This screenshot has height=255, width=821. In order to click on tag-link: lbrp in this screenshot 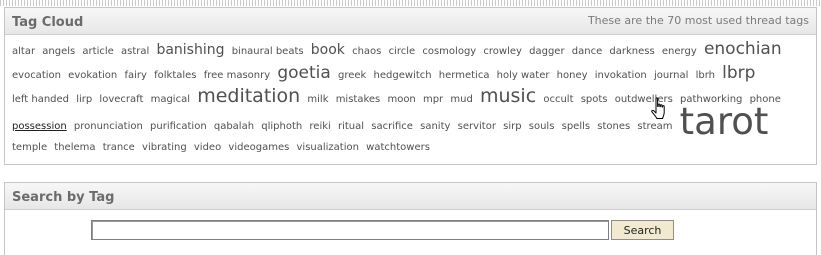, I will do `click(738, 73)`.